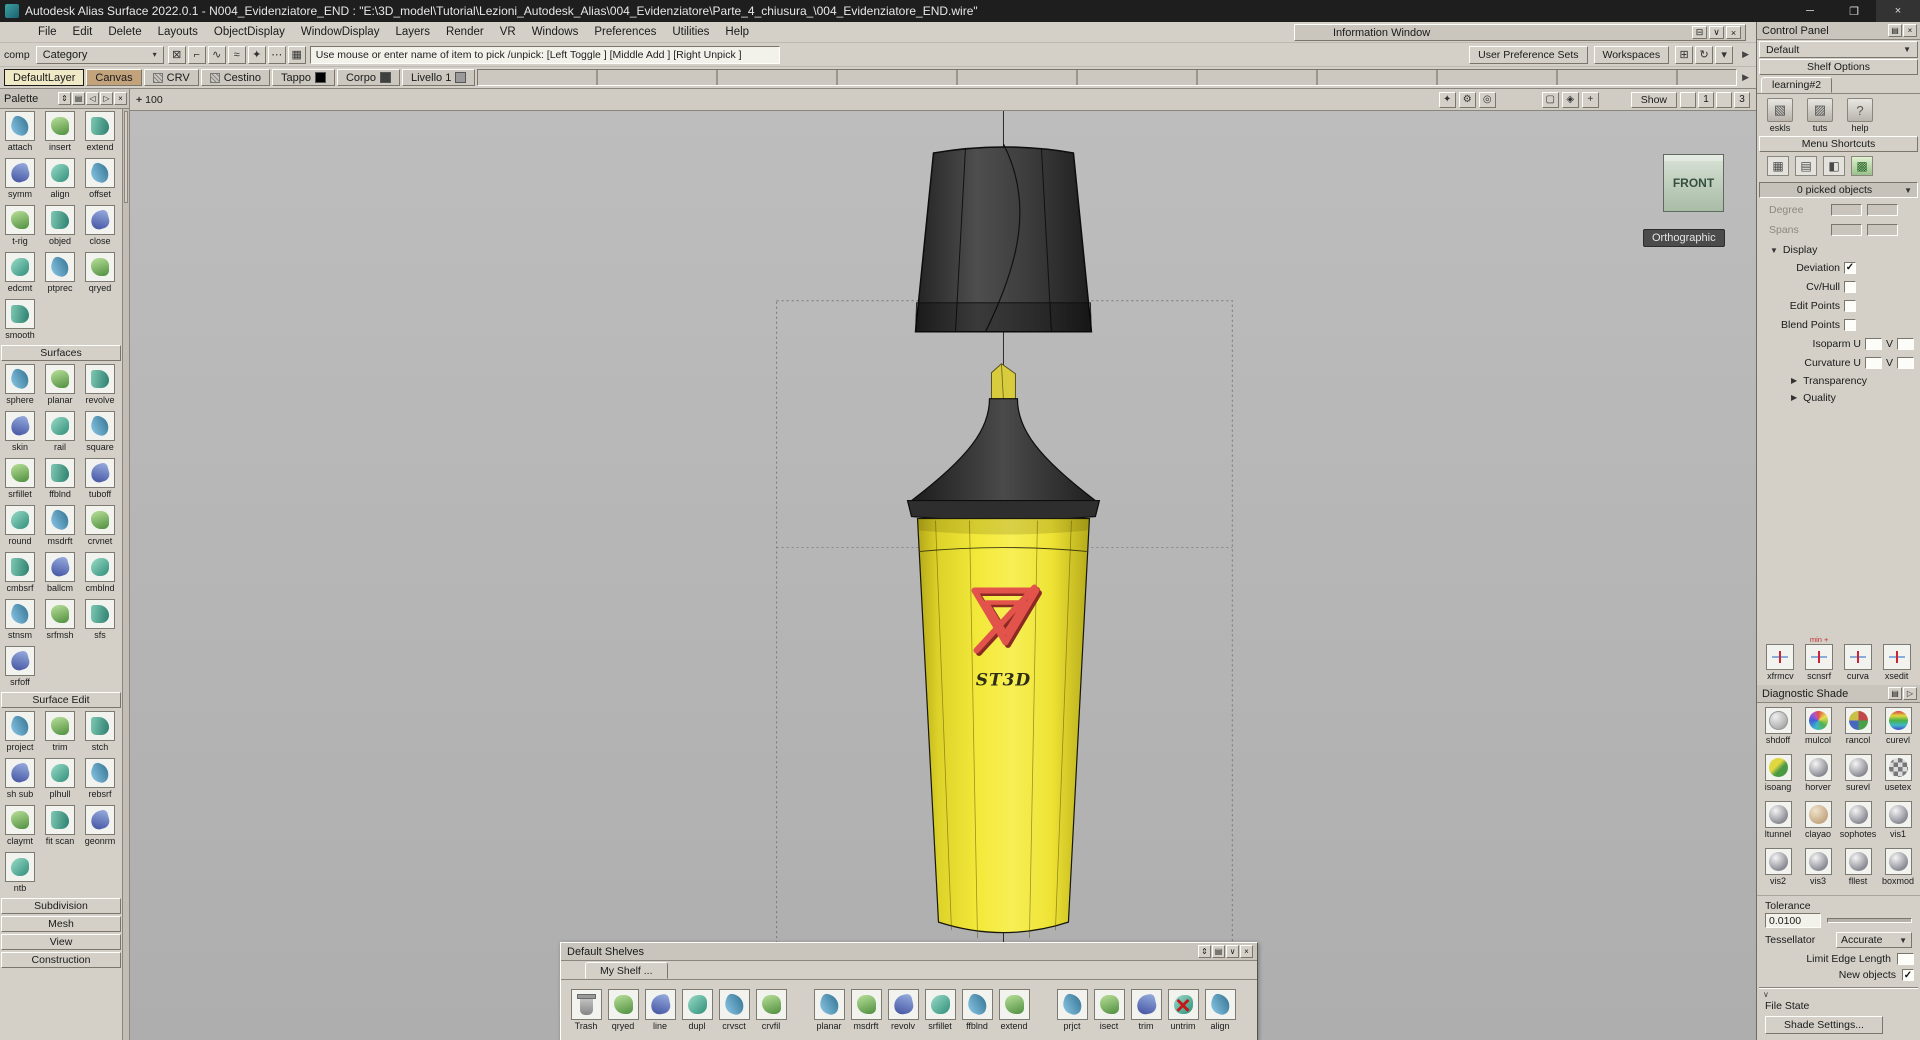  Describe the element at coordinates (100, 573) in the screenshot. I see `palette-tool: cmblnd` at that location.